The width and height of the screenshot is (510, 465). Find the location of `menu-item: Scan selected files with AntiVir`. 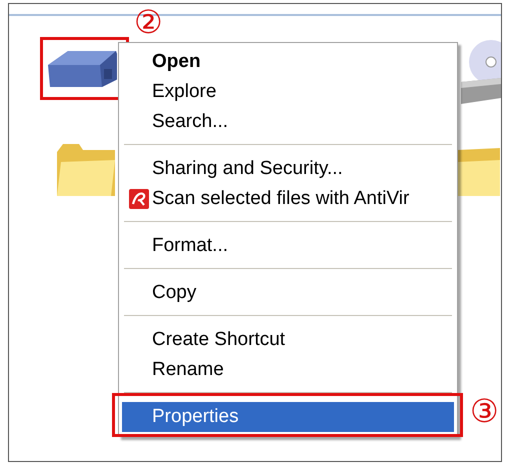

menu-item: Scan selected files with AntiVir is located at coordinates (288, 199).